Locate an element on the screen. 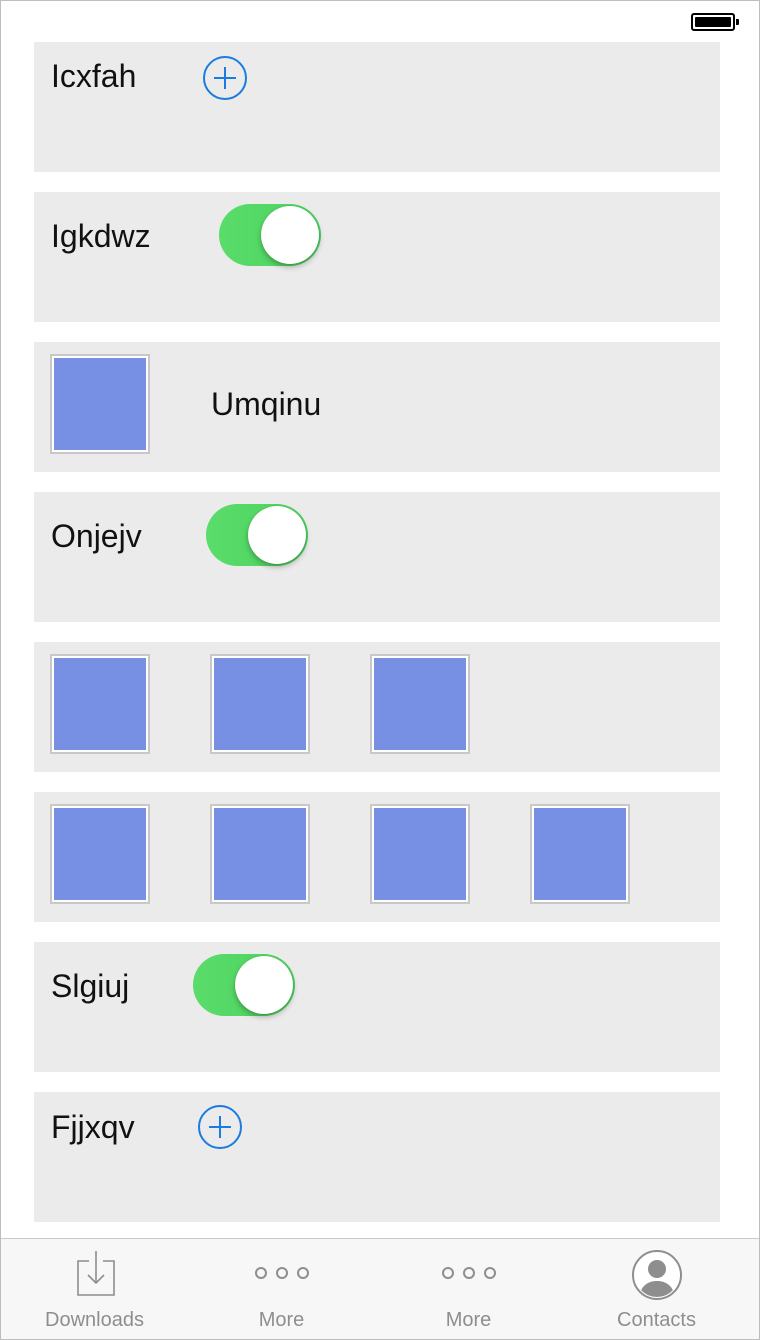  contact-icon is located at coordinates (656, 1275).